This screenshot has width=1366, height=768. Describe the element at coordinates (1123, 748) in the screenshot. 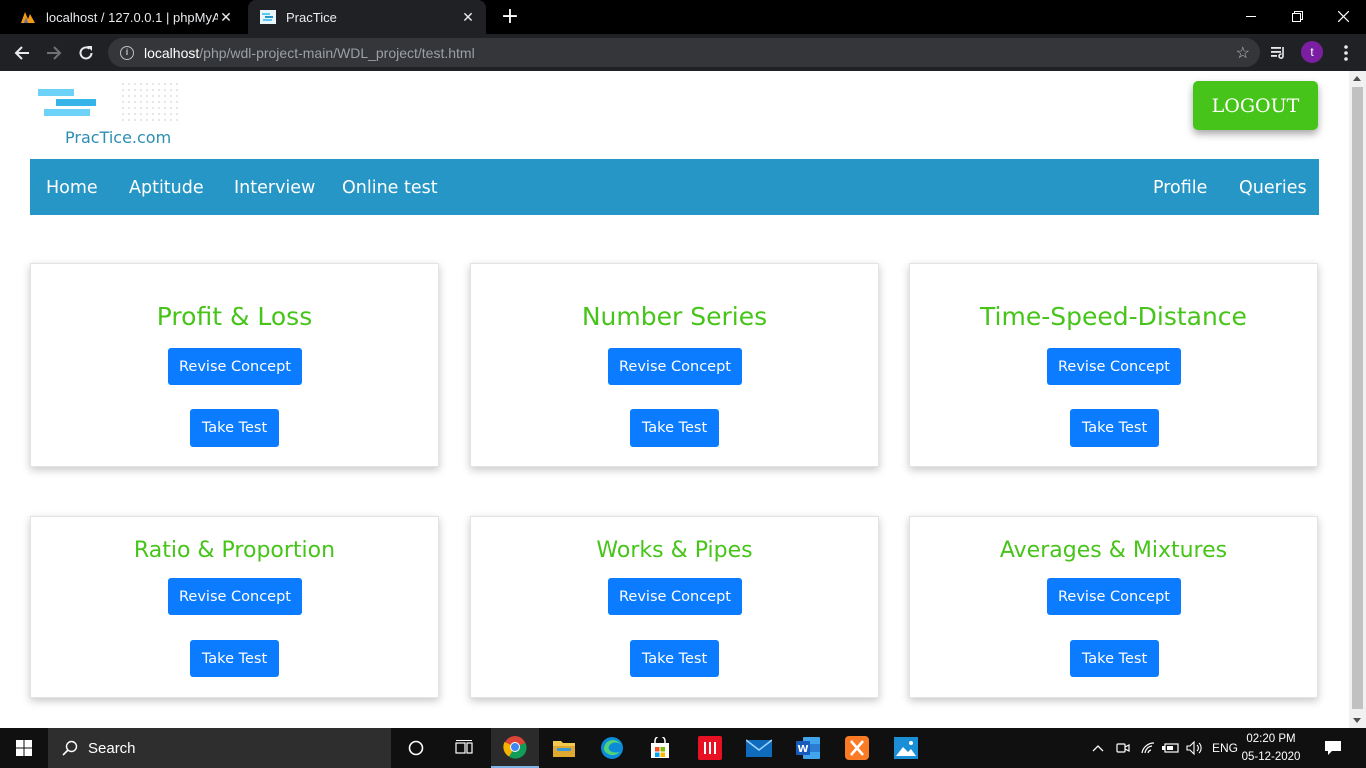

I see `meet-now-icon` at that location.